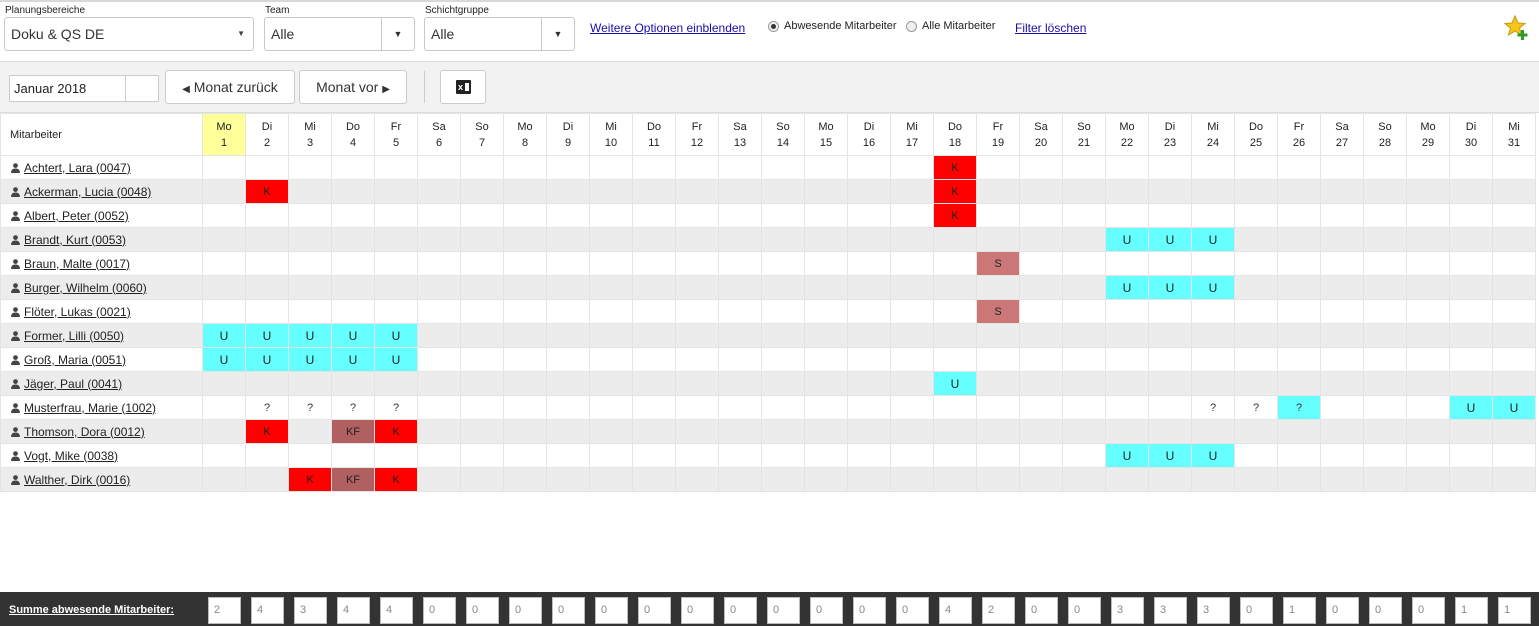  Describe the element at coordinates (90, 408) in the screenshot. I see `employee-name-link: Musterfrau, Marie (1002)` at that location.